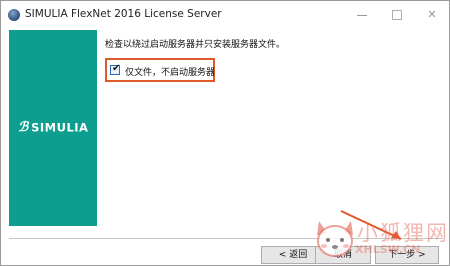  What do you see at coordinates (170, 71) in the screenshot?
I see `files-only-label: 仅文件，不启动服务器` at bounding box center [170, 71].